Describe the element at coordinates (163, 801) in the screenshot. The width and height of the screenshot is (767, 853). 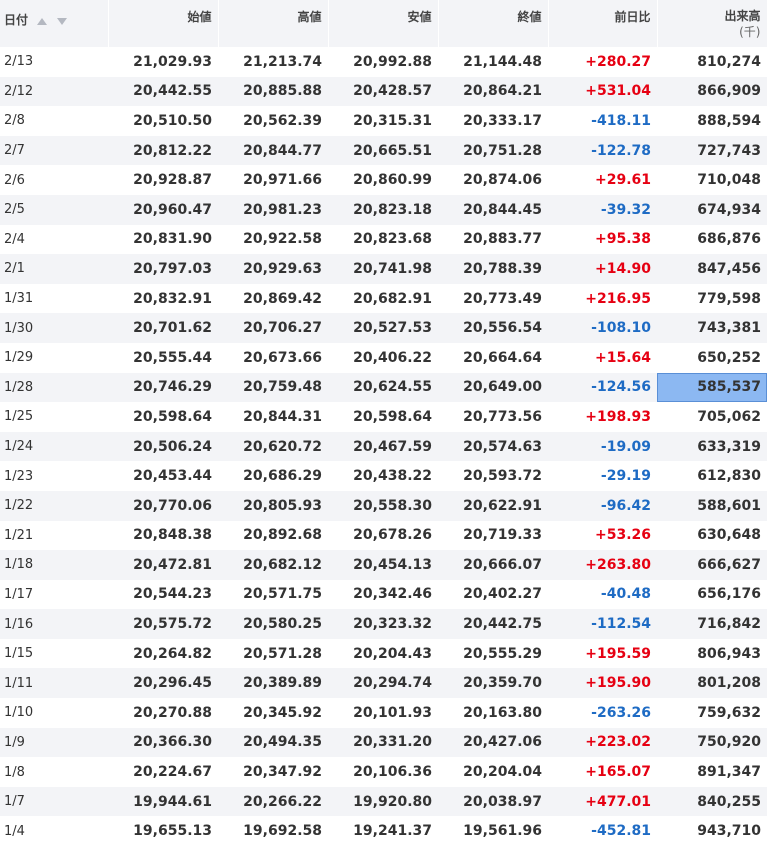
I see `open-cell: 19,944.61` at that location.